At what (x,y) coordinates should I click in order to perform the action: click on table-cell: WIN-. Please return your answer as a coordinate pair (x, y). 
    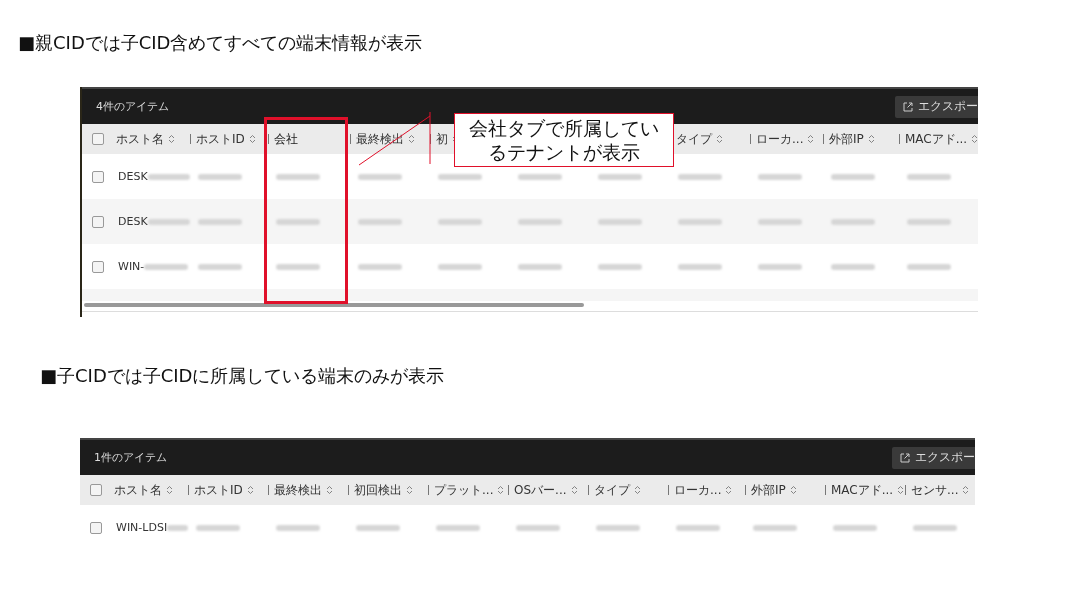
    Looking at the image, I should click on (131, 266).